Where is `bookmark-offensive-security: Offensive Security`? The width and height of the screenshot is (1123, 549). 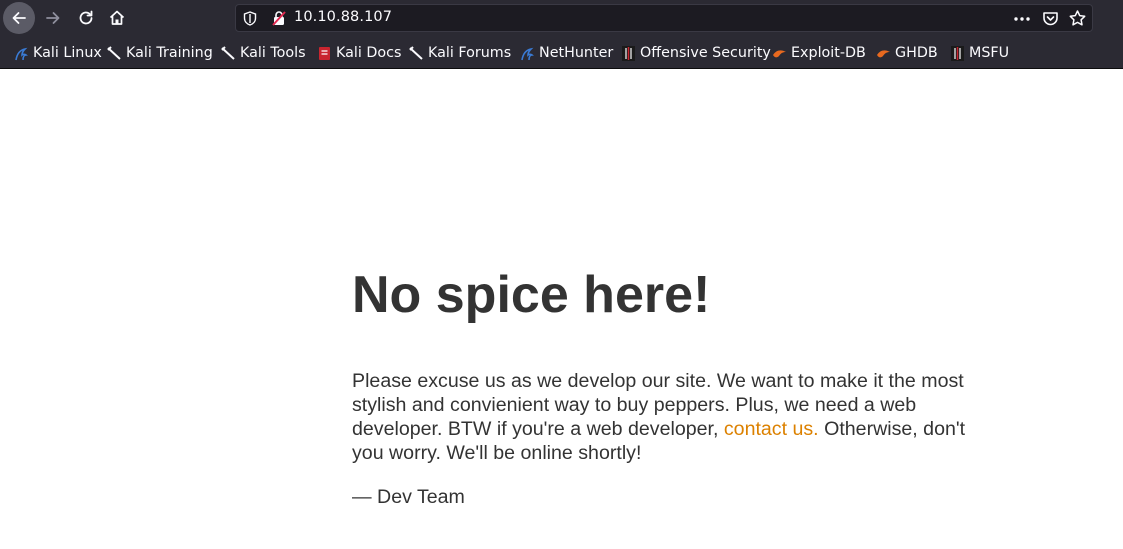 bookmark-offensive-security: Offensive Security is located at coordinates (696, 53).